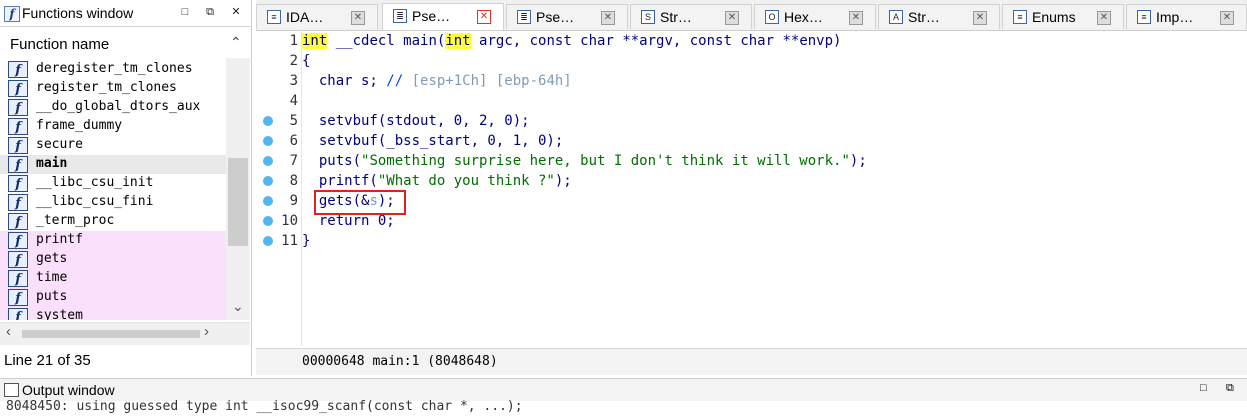 The width and height of the screenshot is (1247, 419). I want to click on tab-structures: S Str… ✕, so click(691, 16).